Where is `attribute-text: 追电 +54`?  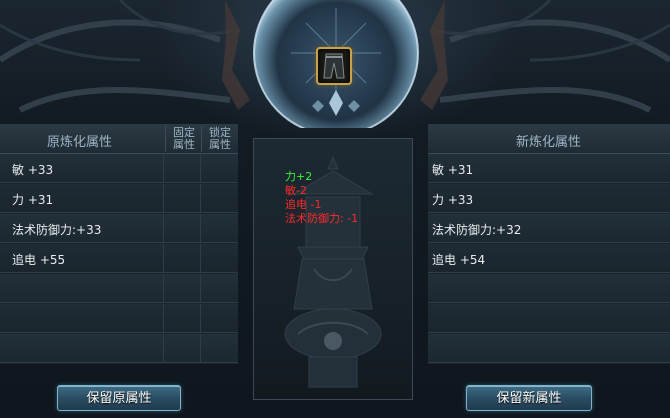 attribute-text: 追电 +54 is located at coordinates (459, 260).